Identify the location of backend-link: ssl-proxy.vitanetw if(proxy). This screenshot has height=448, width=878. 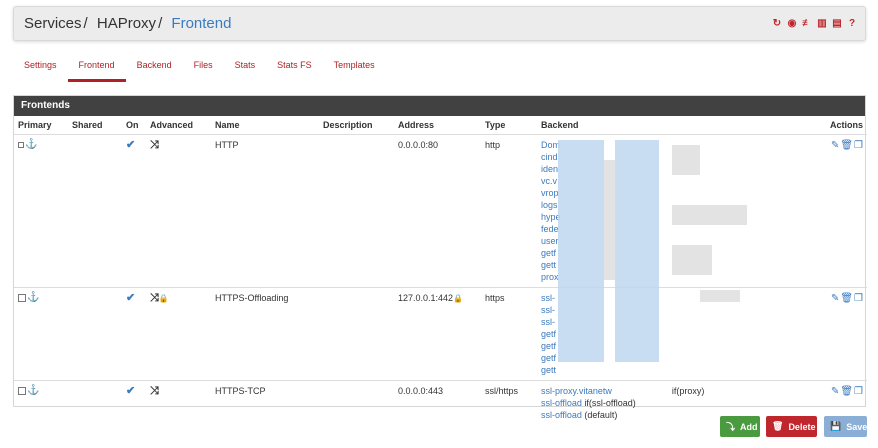
(672, 391).